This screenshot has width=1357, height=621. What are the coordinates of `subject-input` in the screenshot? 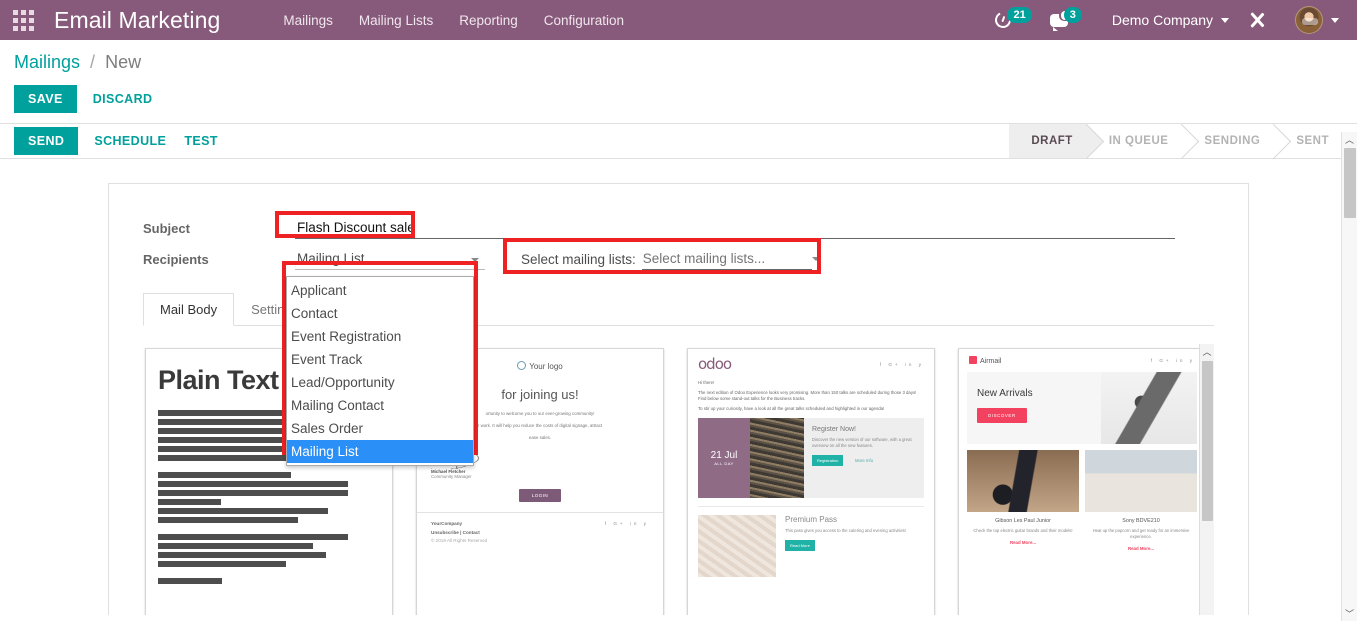 It's located at (735, 228).